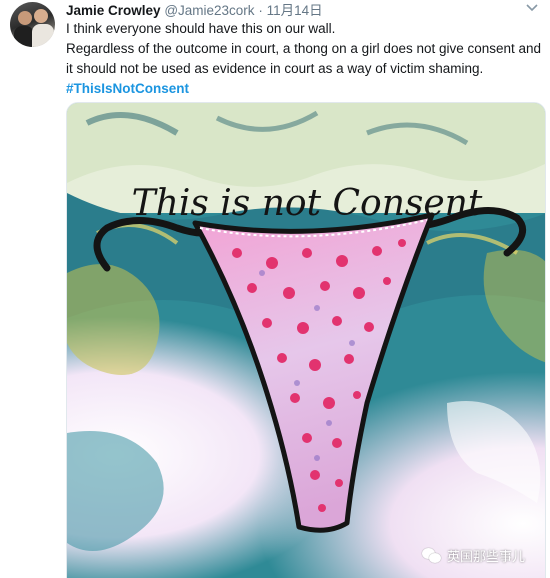 The width and height of the screenshot is (550, 578). What do you see at coordinates (24, 36) in the screenshot?
I see `avatar-figure-left` at bounding box center [24, 36].